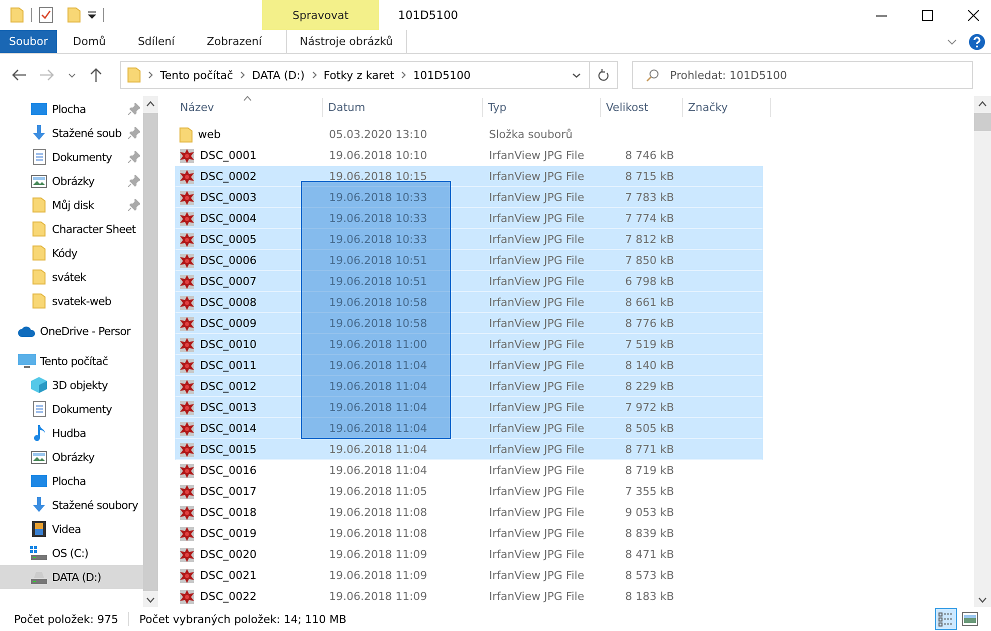  Describe the element at coordinates (649, 449) in the screenshot. I see `size-cell-text: 8 771 kB` at that location.